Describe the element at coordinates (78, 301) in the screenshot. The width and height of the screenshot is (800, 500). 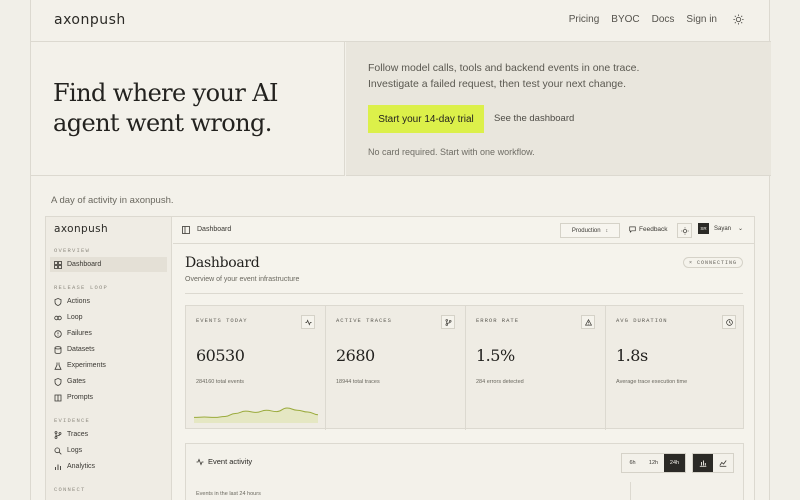
I see `sidebar-item-label: Actions` at that location.